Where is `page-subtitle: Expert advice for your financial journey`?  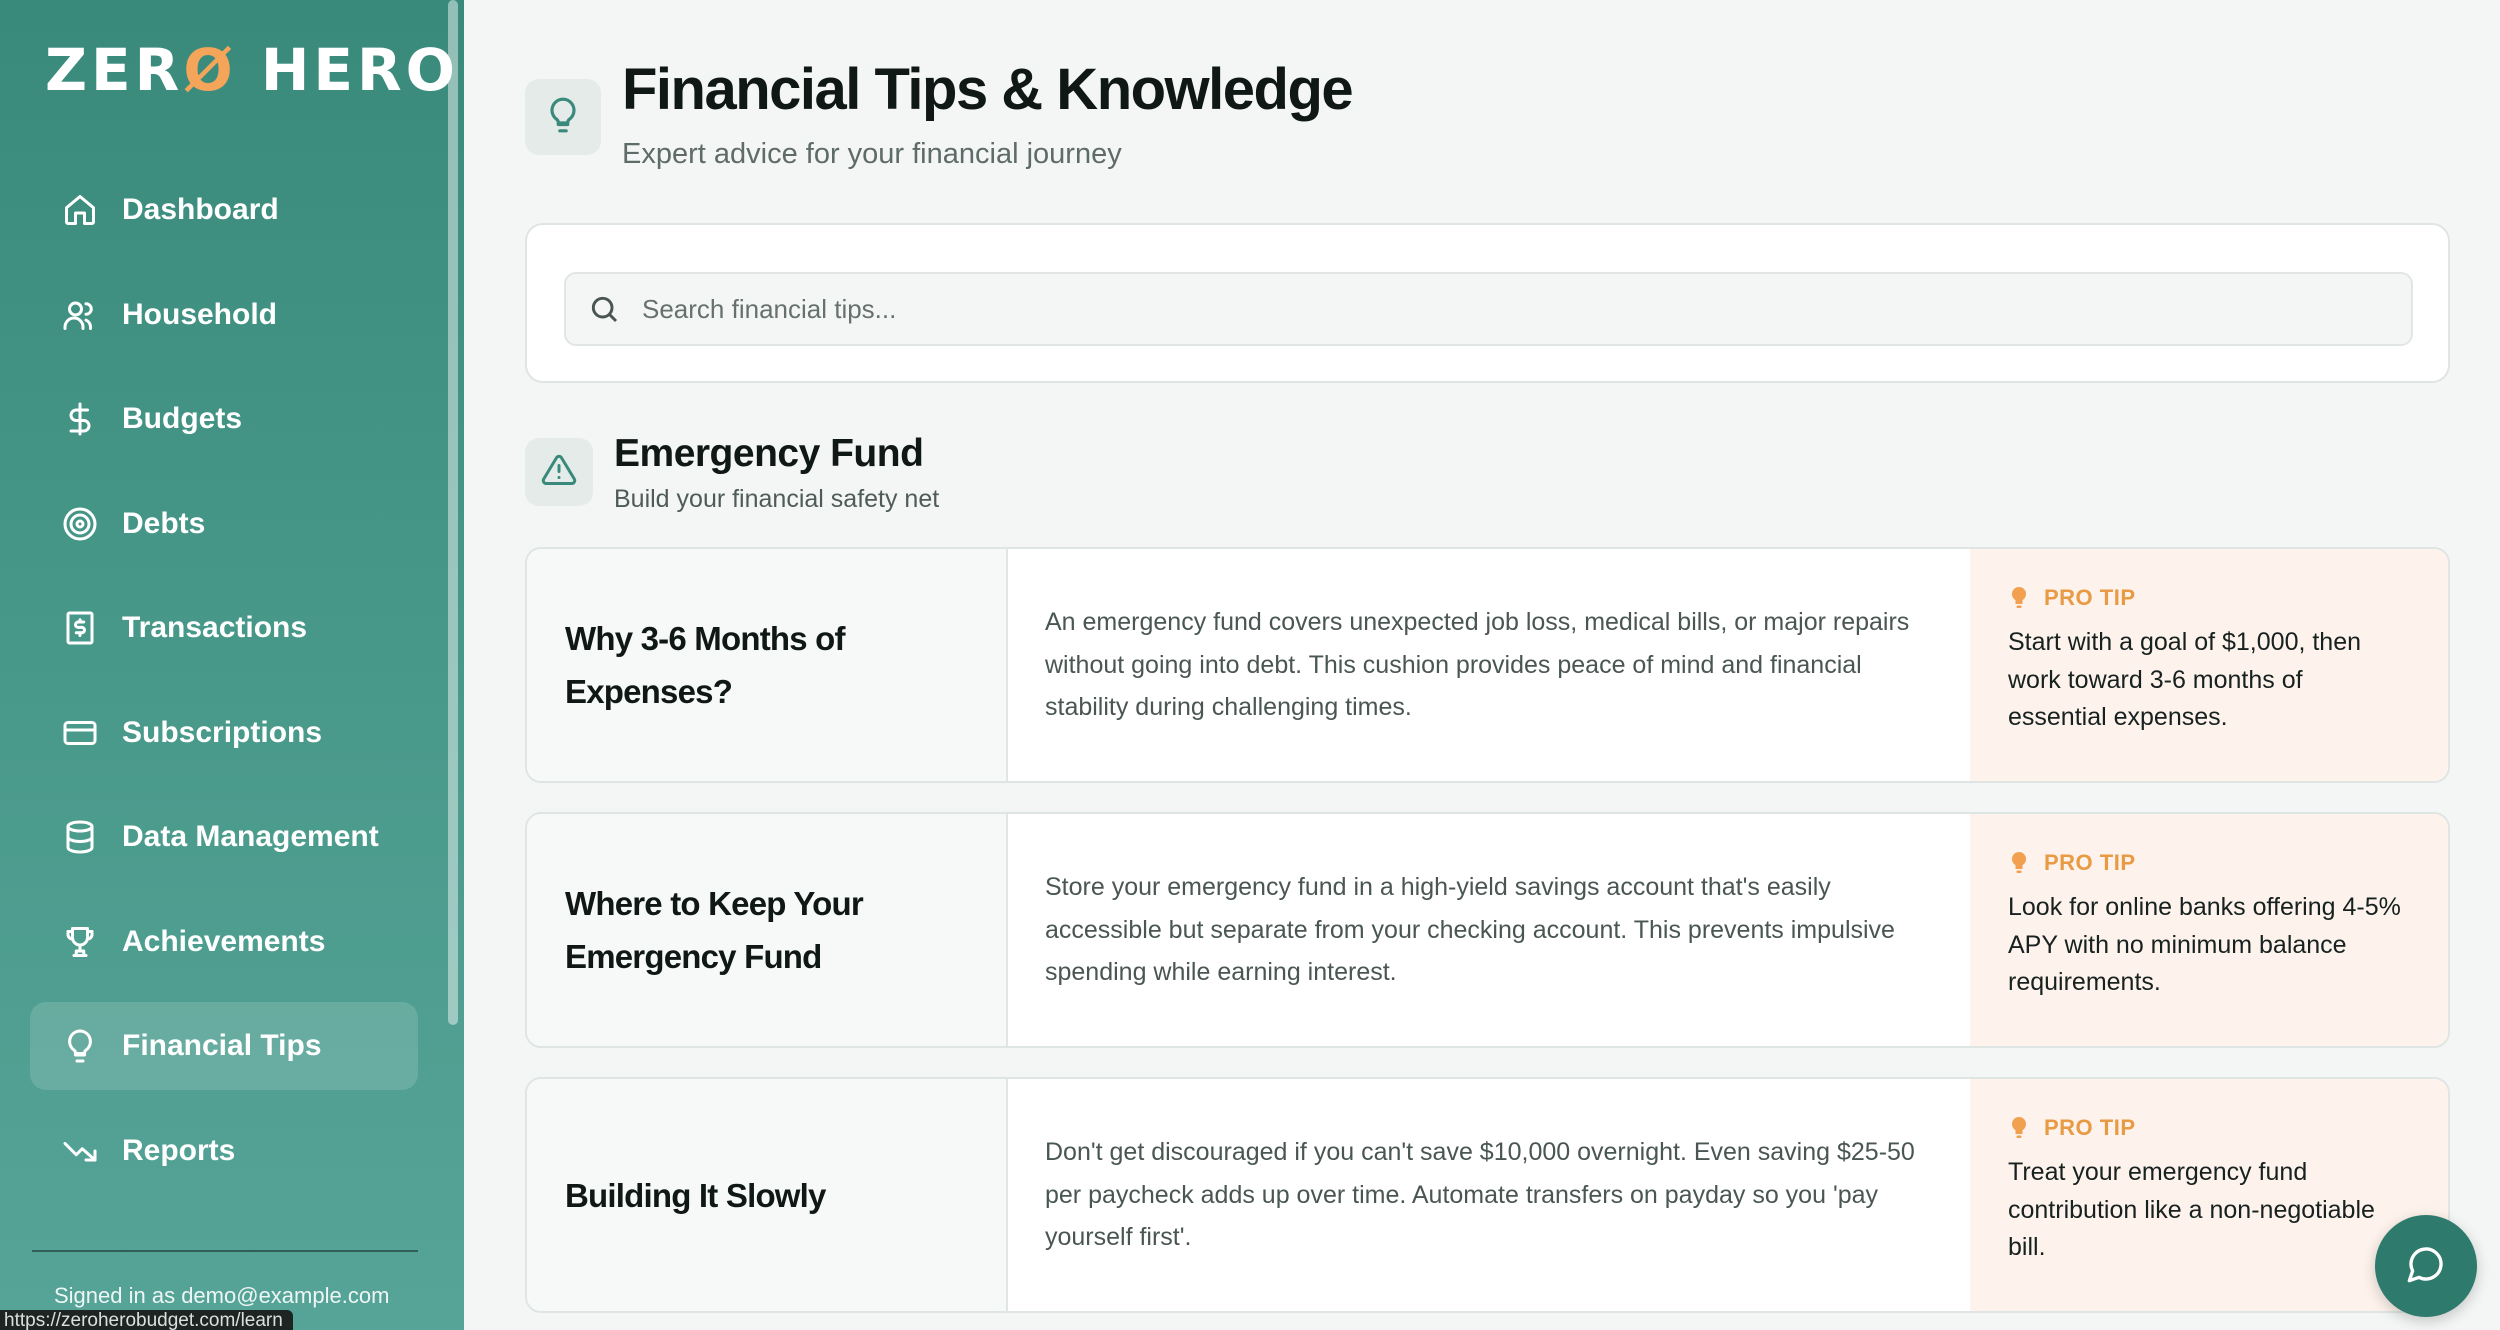
page-subtitle: Expert advice for your financial journey is located at coordinates (872, 154).